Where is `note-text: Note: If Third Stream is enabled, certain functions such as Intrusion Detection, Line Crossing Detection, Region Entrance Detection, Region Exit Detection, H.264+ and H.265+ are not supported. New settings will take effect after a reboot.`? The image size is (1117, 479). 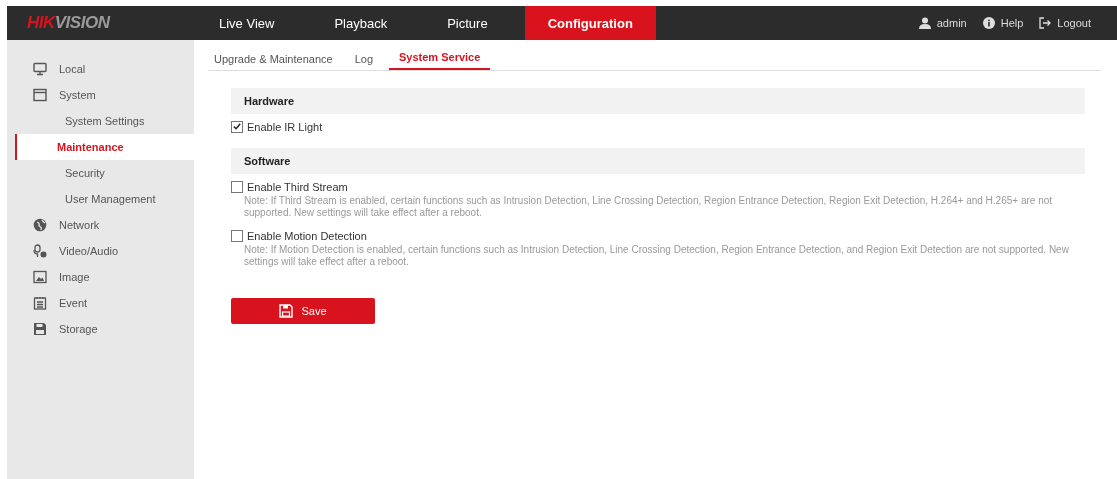
note-text: Note: If Third Stream is enabled, certain functions such as Intrusion Detection, Line Crossing Detection, Region Entrance Detection, Region Exit Detection, H.264+ and H.265+ are not supported. New settings will take effect after a reboot. is located at coordinates (648, 207).